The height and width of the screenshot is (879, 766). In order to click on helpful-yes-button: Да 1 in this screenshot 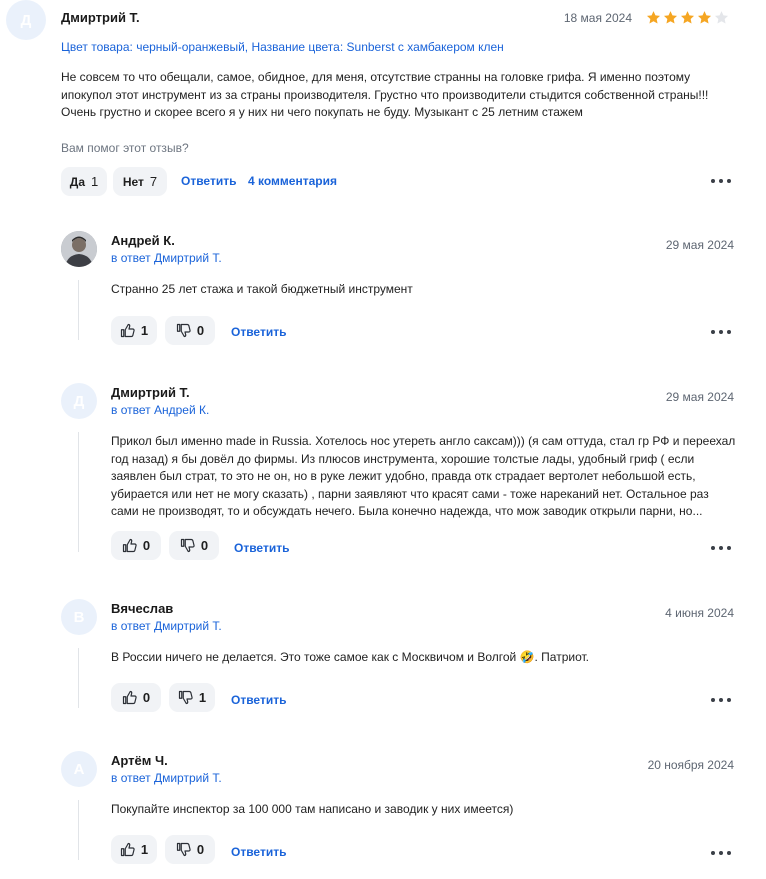, I will do `click(84, 181)`.